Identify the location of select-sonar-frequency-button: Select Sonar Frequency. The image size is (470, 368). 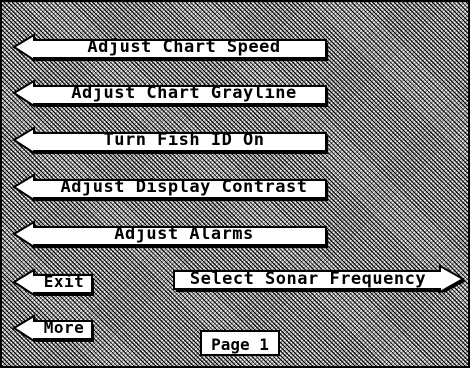
(319, 279).